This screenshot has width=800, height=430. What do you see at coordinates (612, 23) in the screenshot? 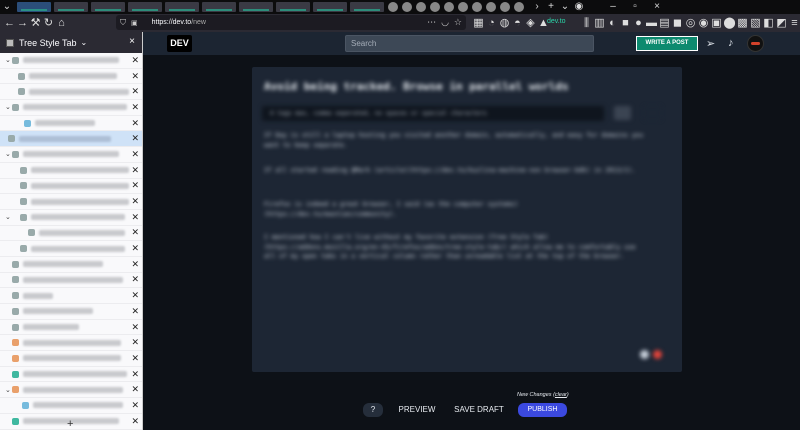
I see `extension-icon: ◐` at bounding box center [612, 23].